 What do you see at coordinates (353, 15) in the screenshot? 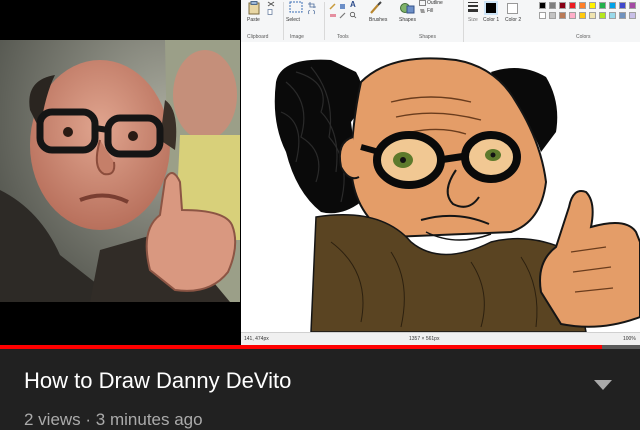
I see `magnifier-icon` at bounding box center [353, 15].